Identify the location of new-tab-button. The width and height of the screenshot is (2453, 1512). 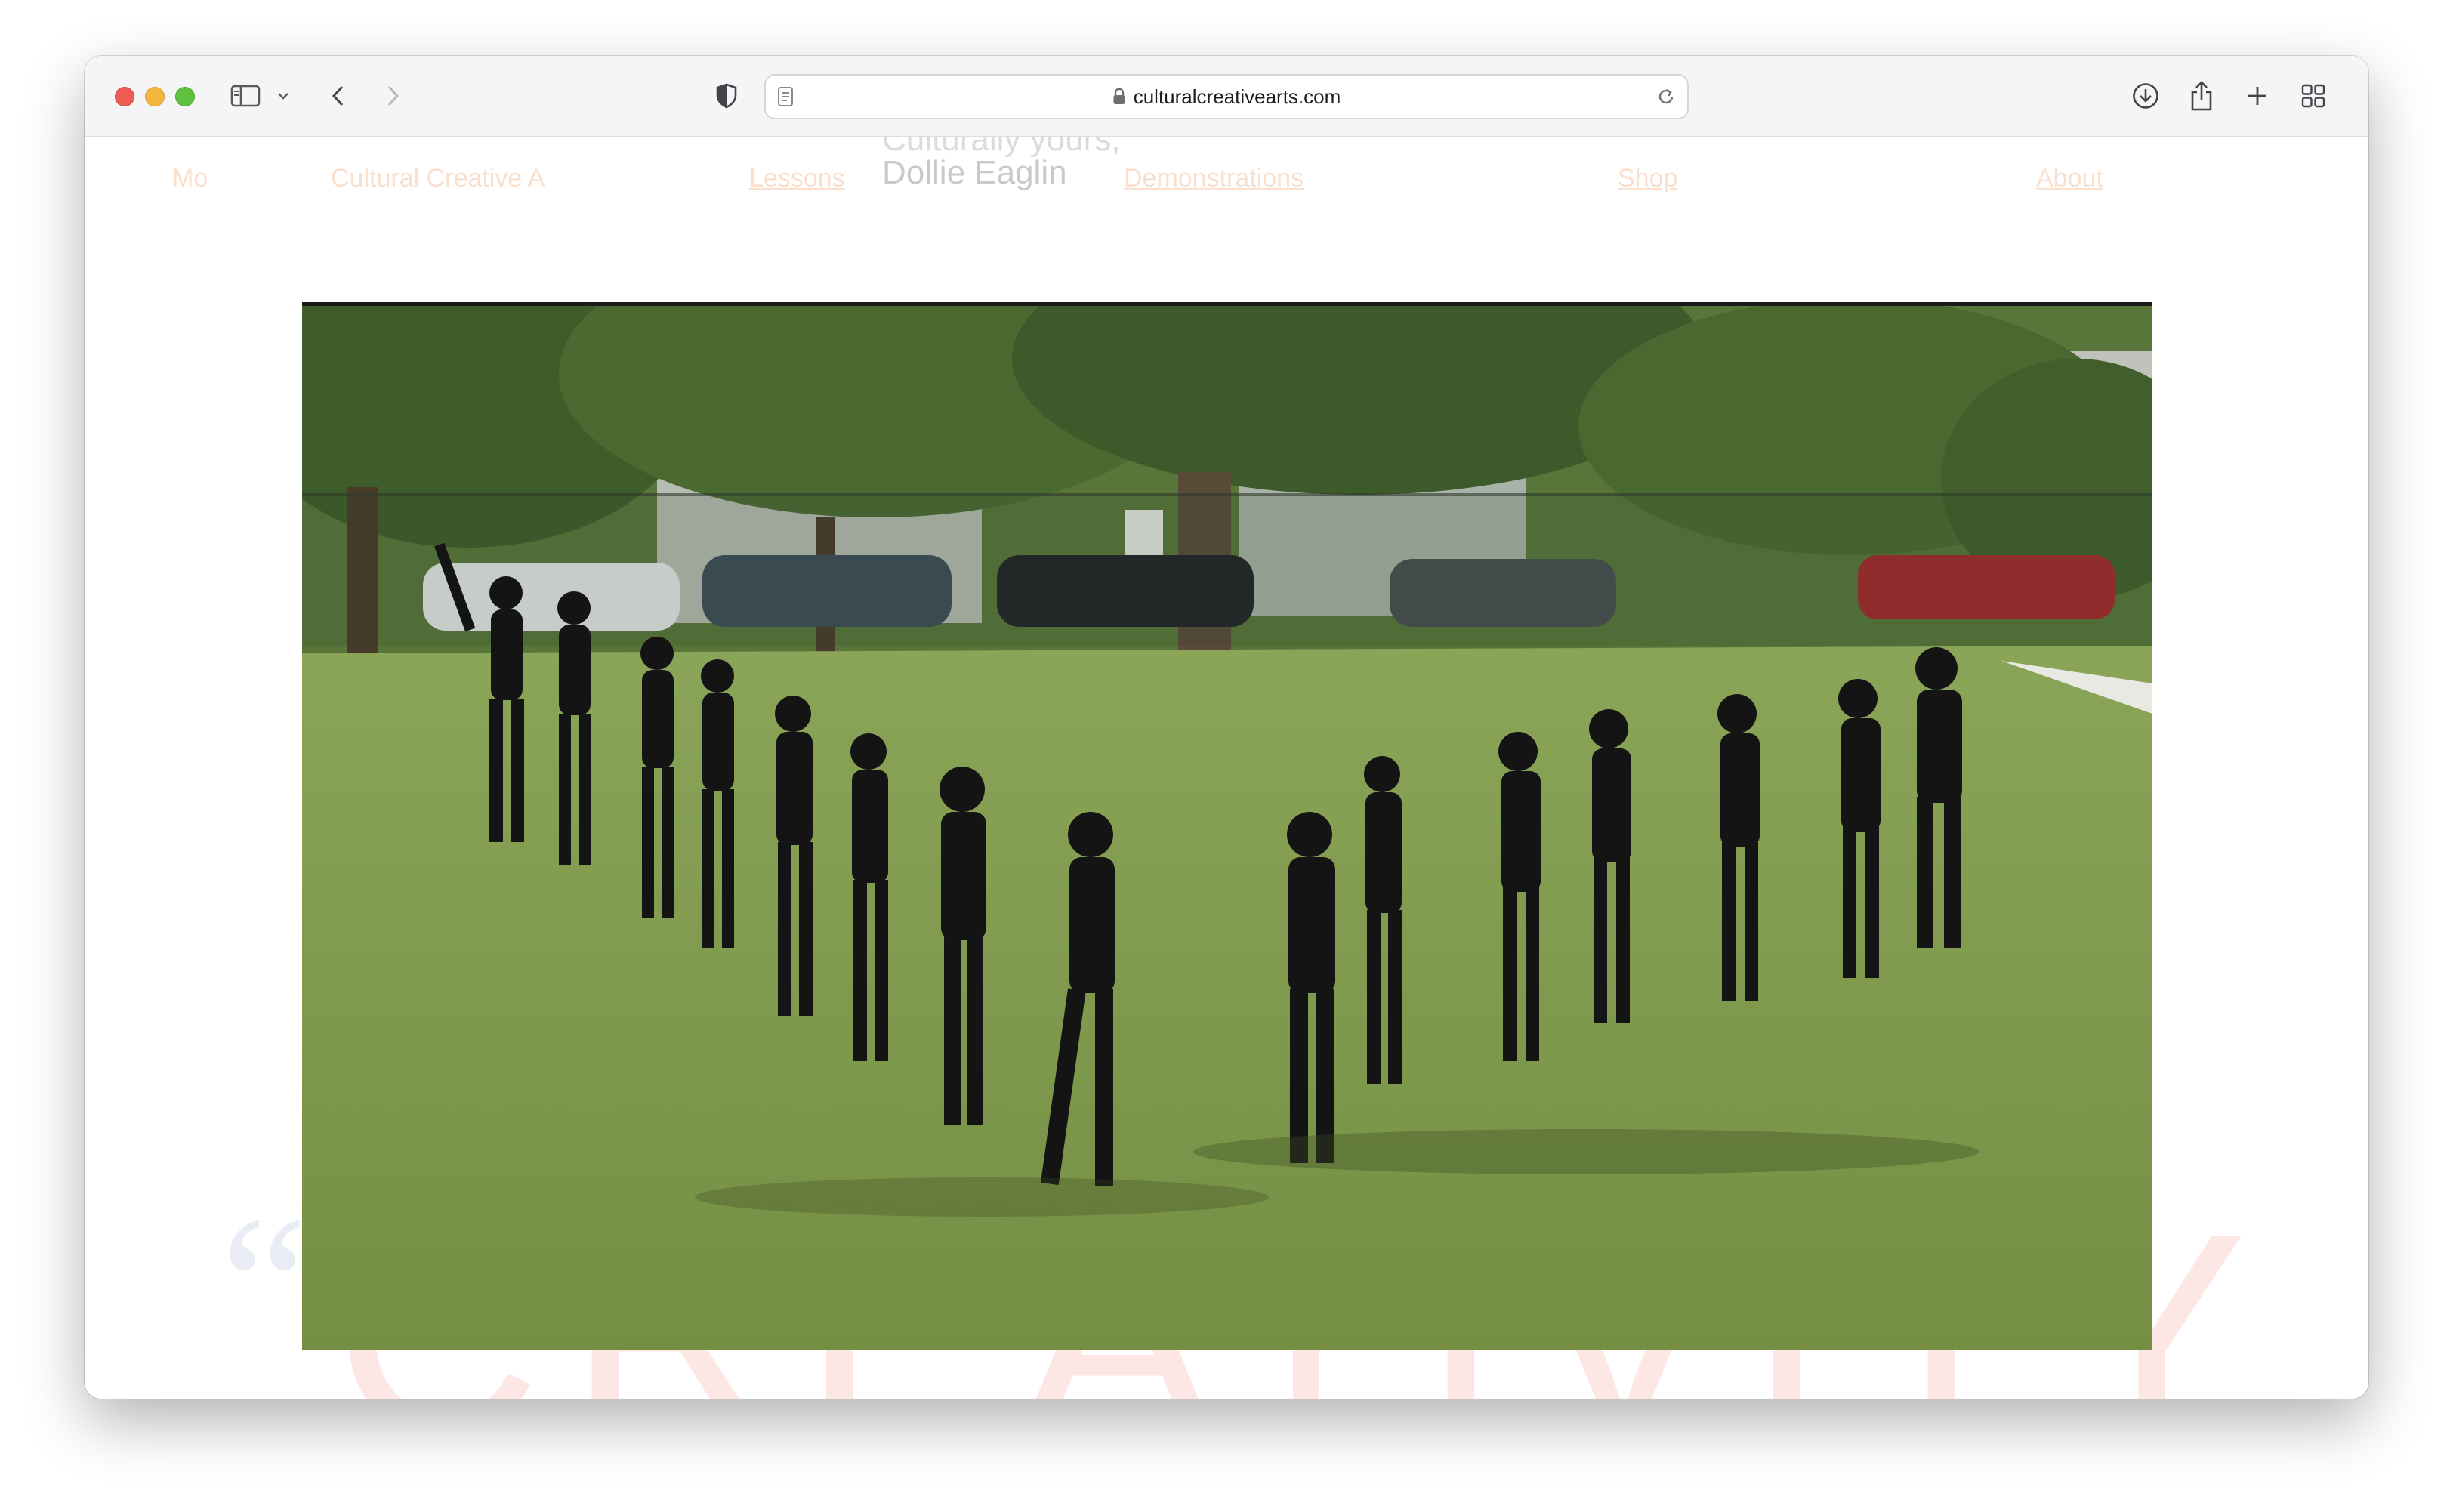
(2257, 96).